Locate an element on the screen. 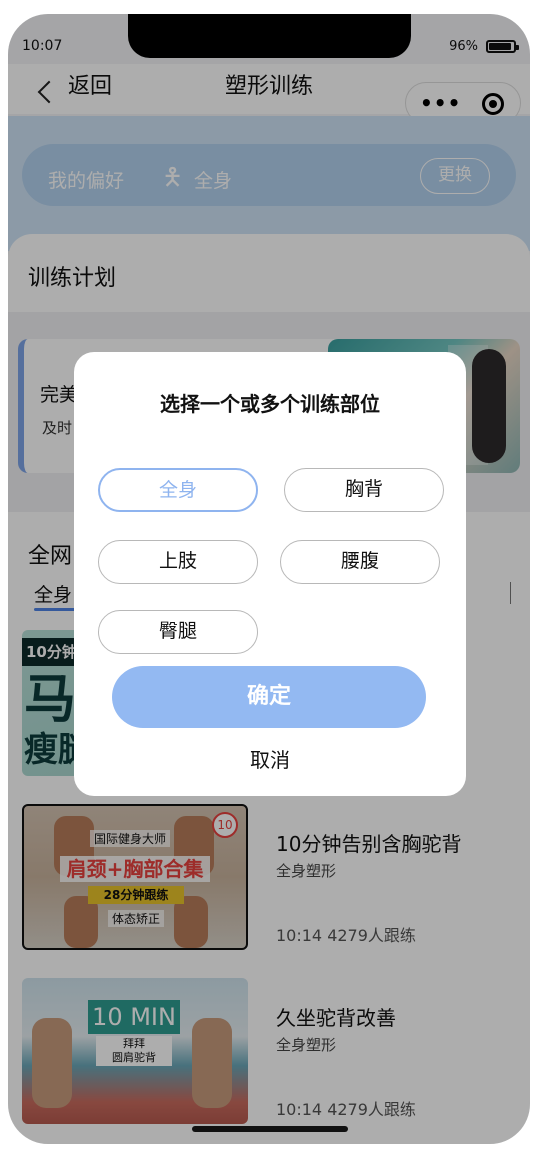 The width and height of the screenshot is (539, 1158). option-yaofu: 腰腹 is located at coordinates (360, 562).